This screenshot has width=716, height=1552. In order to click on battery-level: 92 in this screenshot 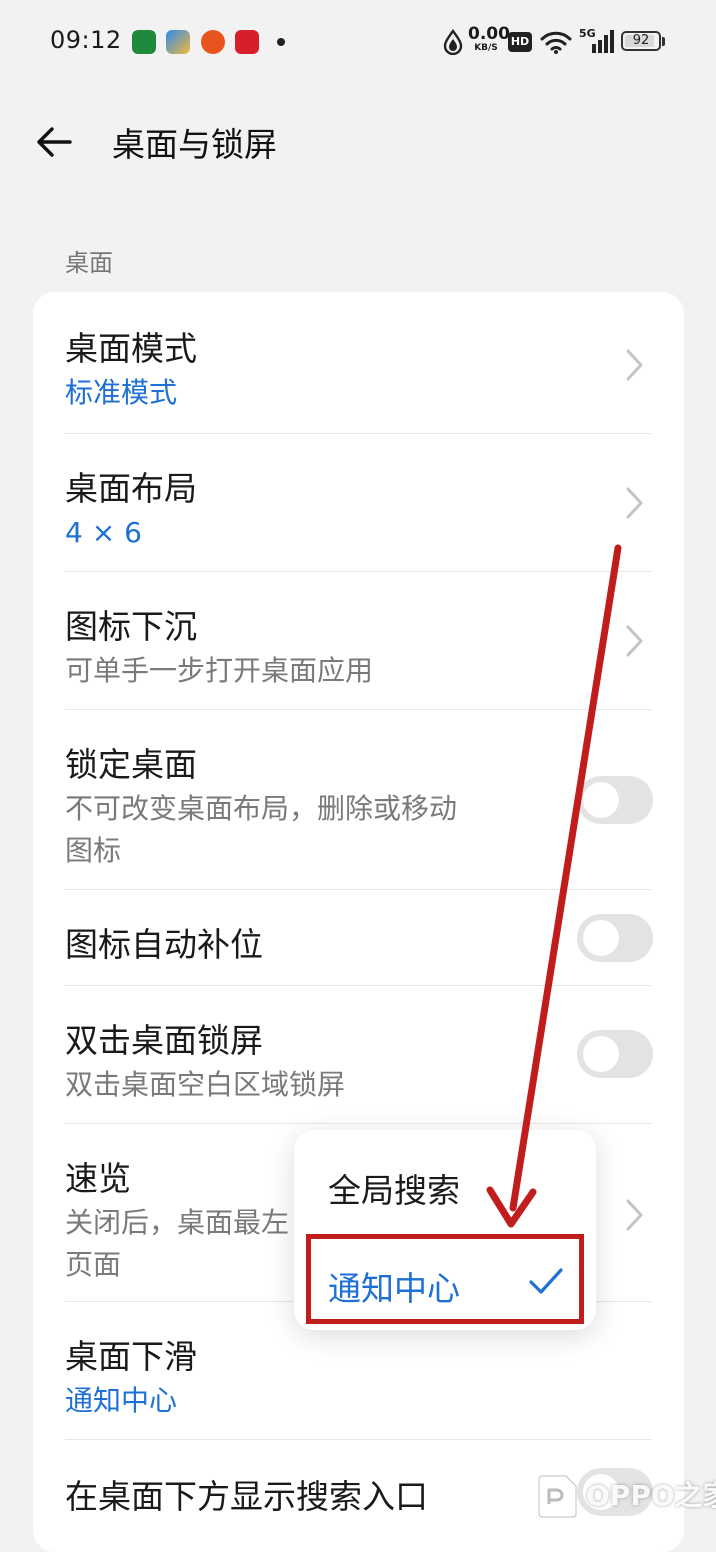, I will do `click(641, 40)`.